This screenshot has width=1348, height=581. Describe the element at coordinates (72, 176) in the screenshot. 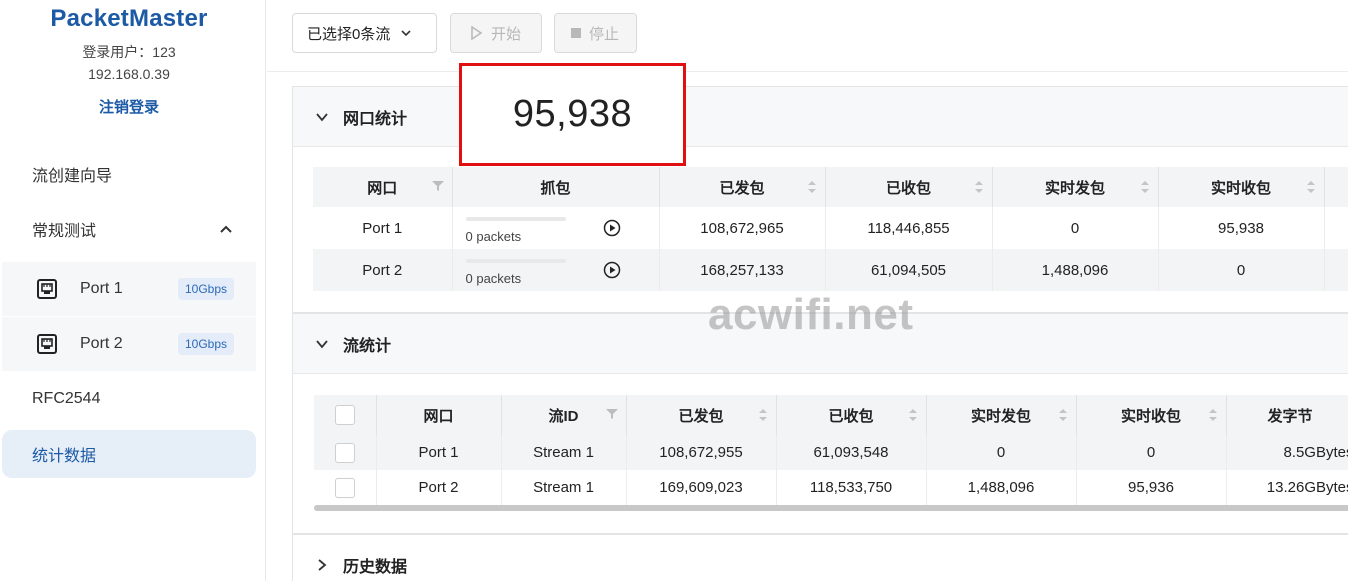

I see `sidebar-item-label: 流创建向导` at that location.